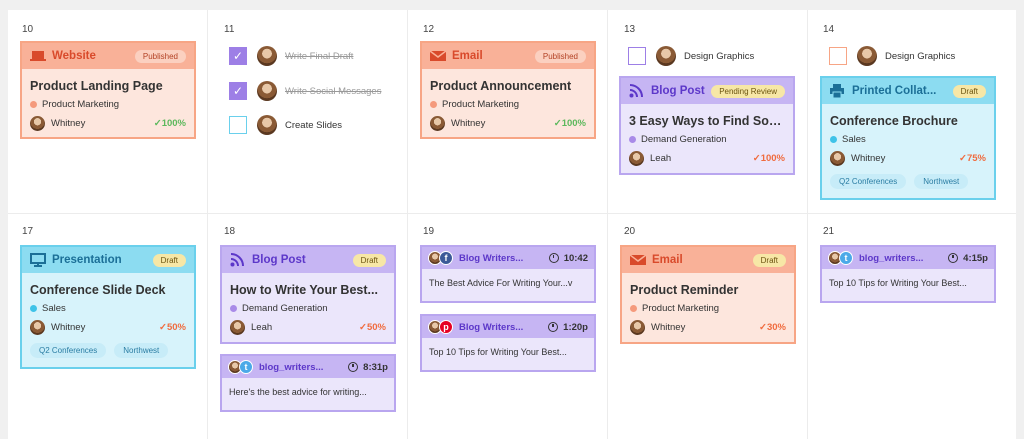  I want to click on card-title: Conference Brochure, so click(894, 121).